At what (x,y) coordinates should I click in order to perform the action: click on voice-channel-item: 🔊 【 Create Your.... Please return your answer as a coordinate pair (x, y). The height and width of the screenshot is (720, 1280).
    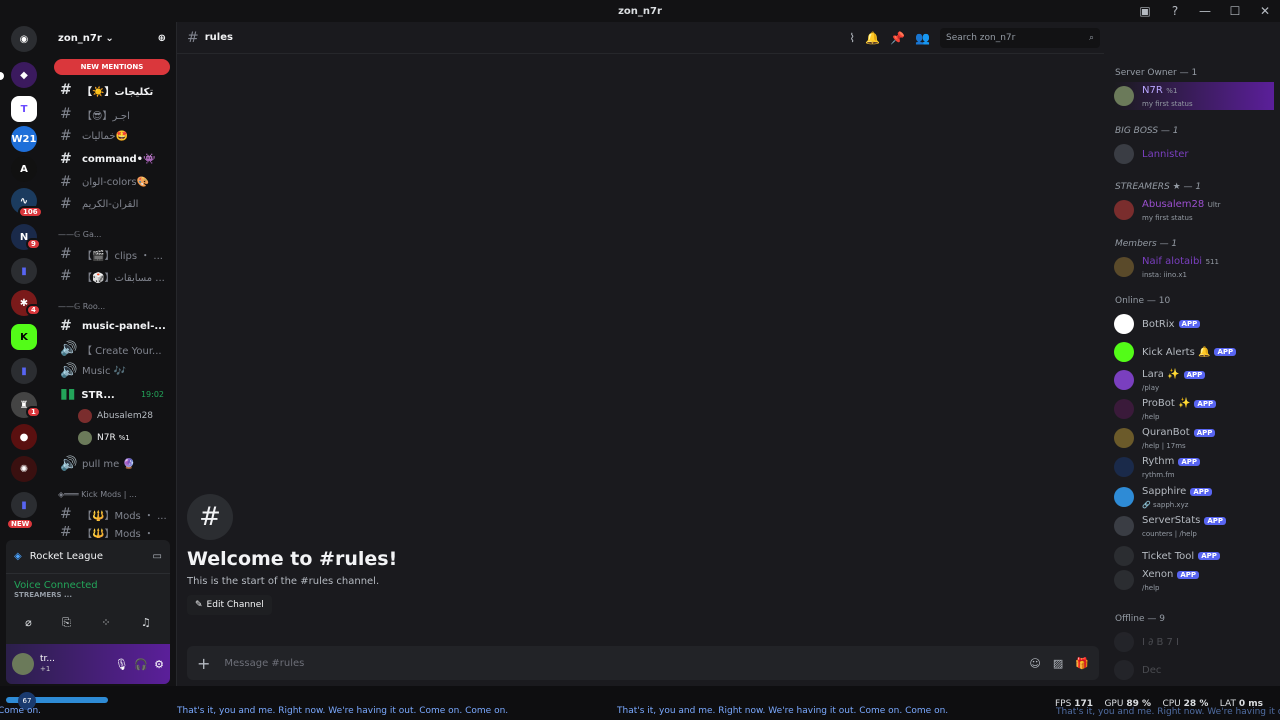
    Looking at the image, I should click on (112, 349).